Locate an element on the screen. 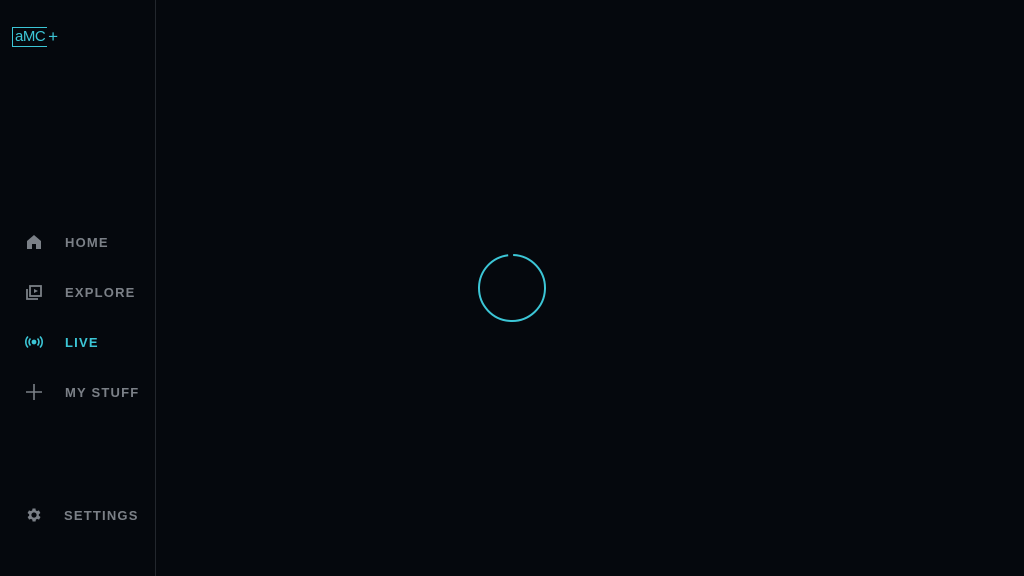 This screenshot has width=1024, height=576. sidebar-item-explore: EXPLORE is located at coordinates (80, 292).